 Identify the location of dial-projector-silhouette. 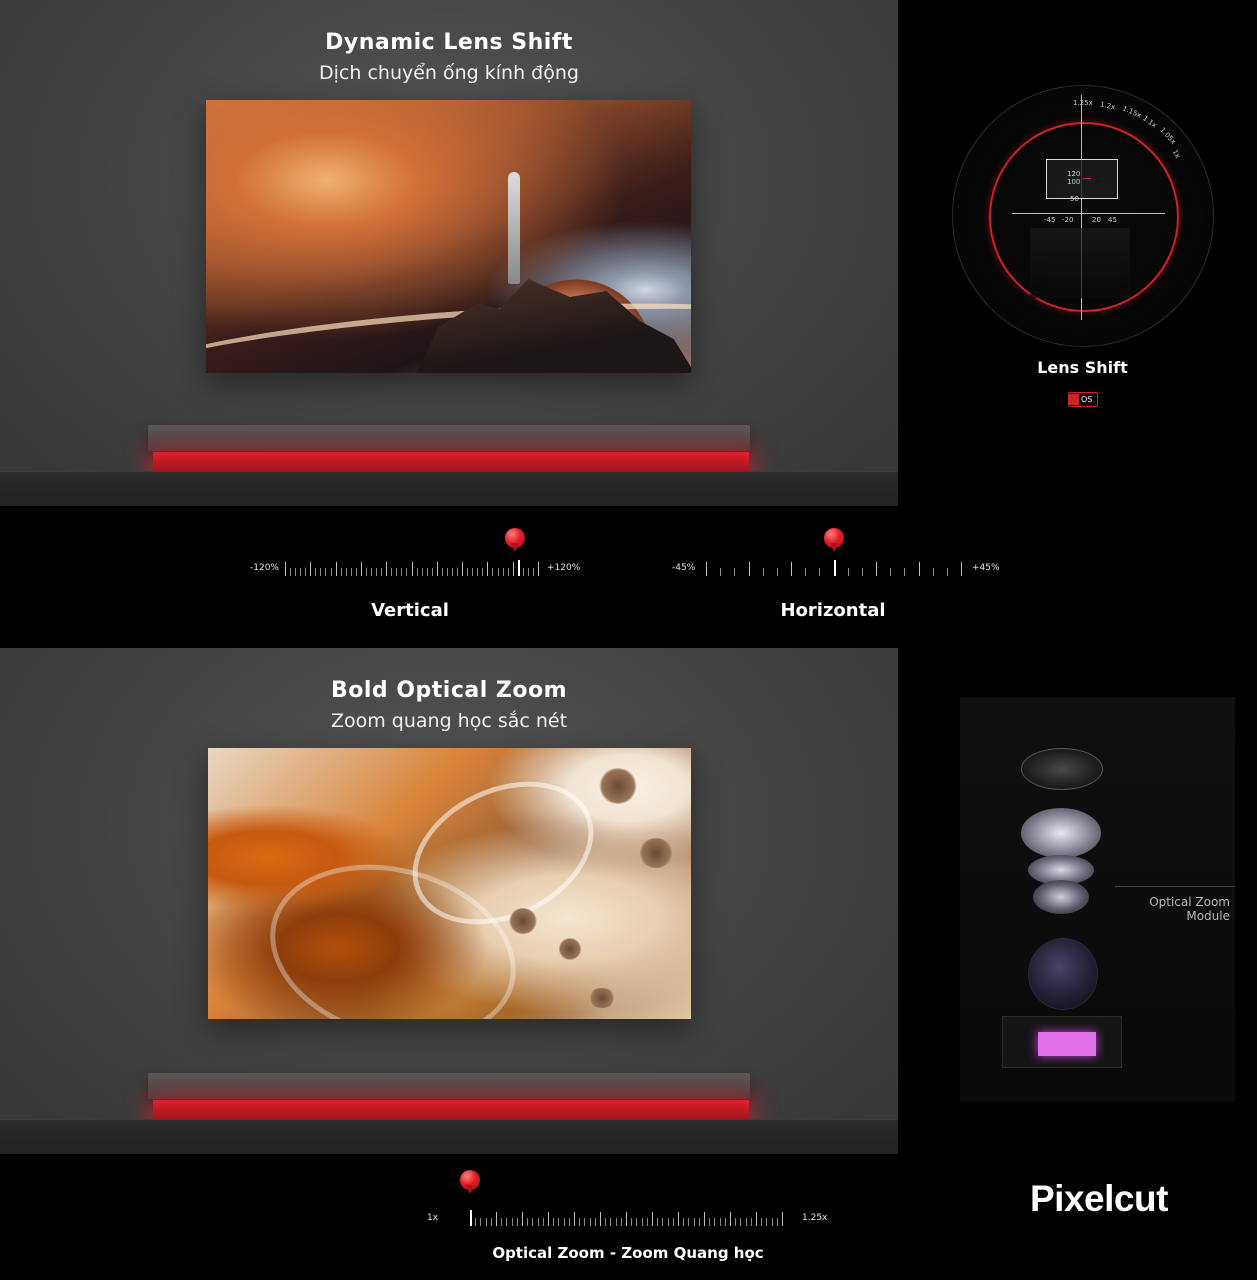
(1080, 263).